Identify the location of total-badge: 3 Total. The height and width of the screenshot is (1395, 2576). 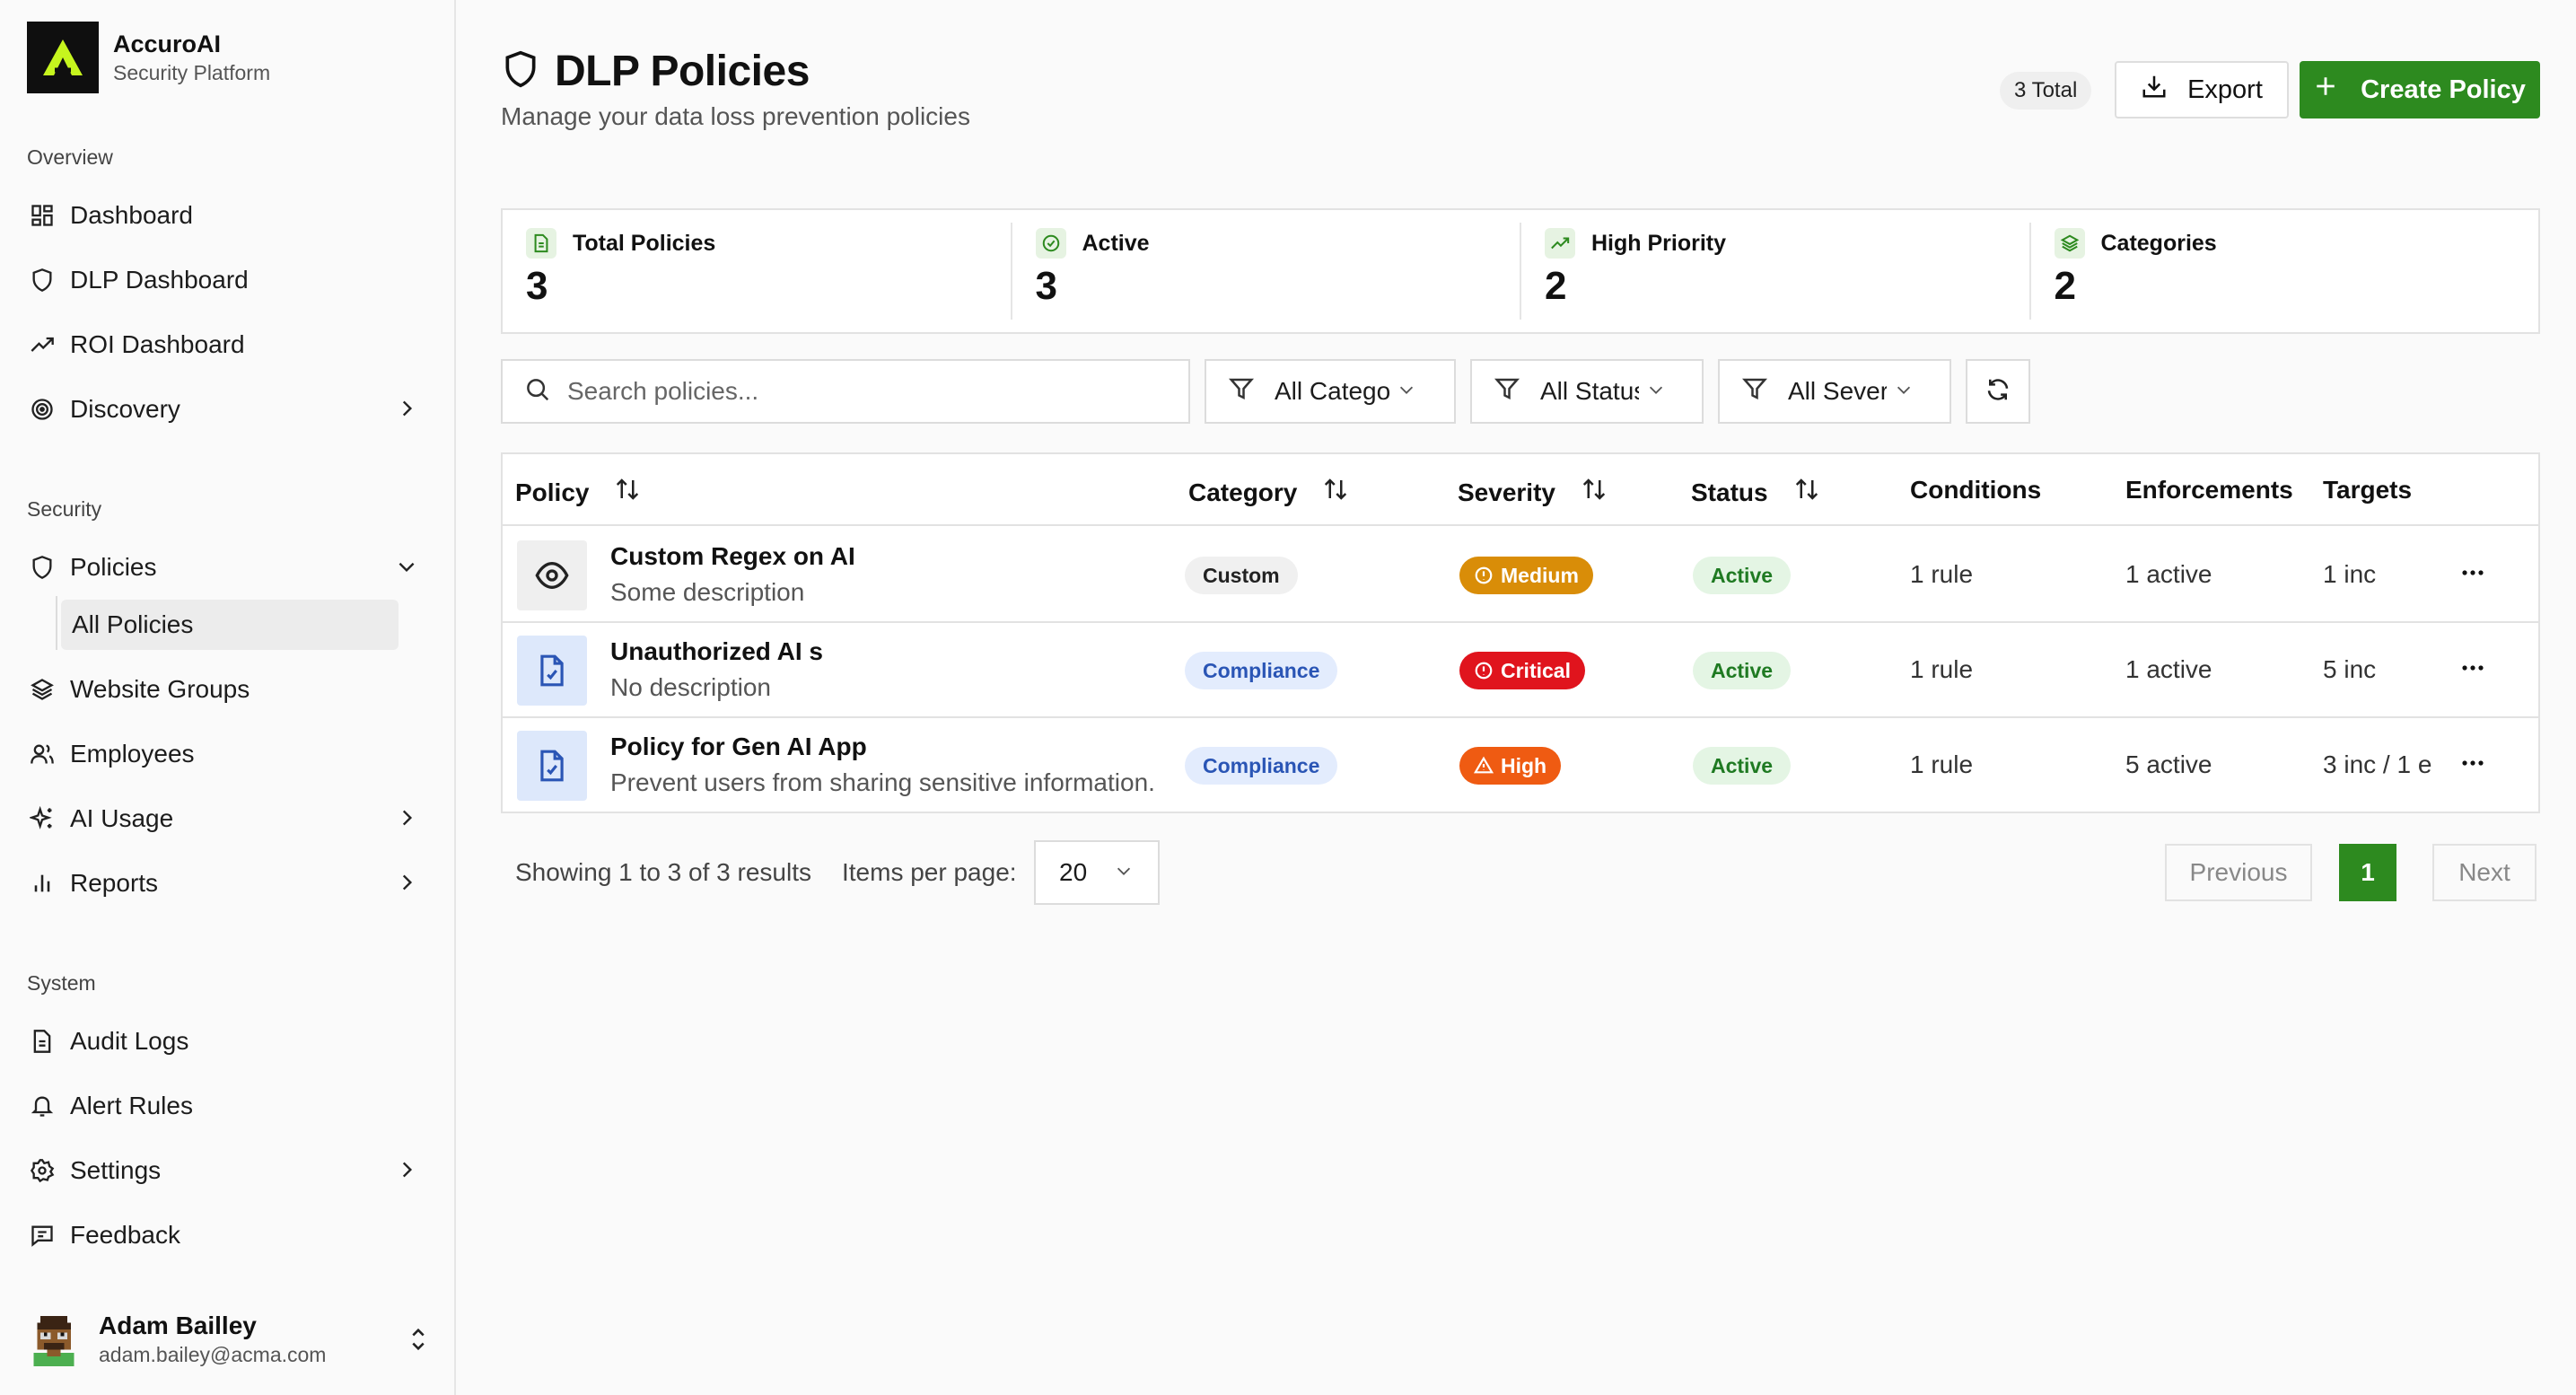
(2046, 91).